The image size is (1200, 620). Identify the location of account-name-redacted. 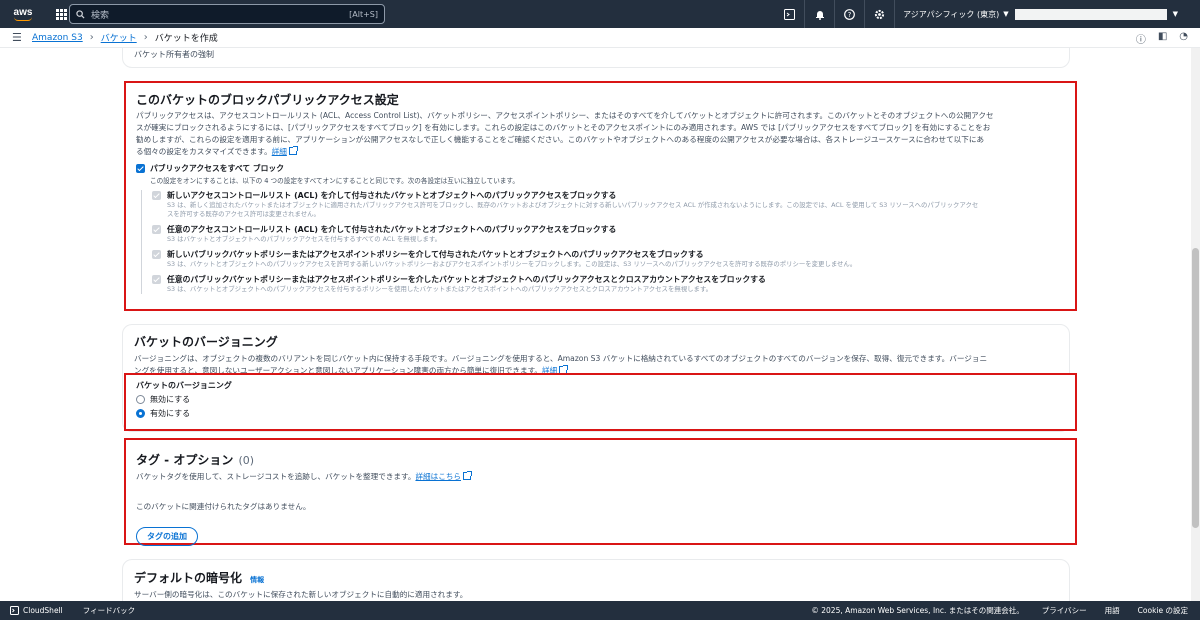
(1090, 14).